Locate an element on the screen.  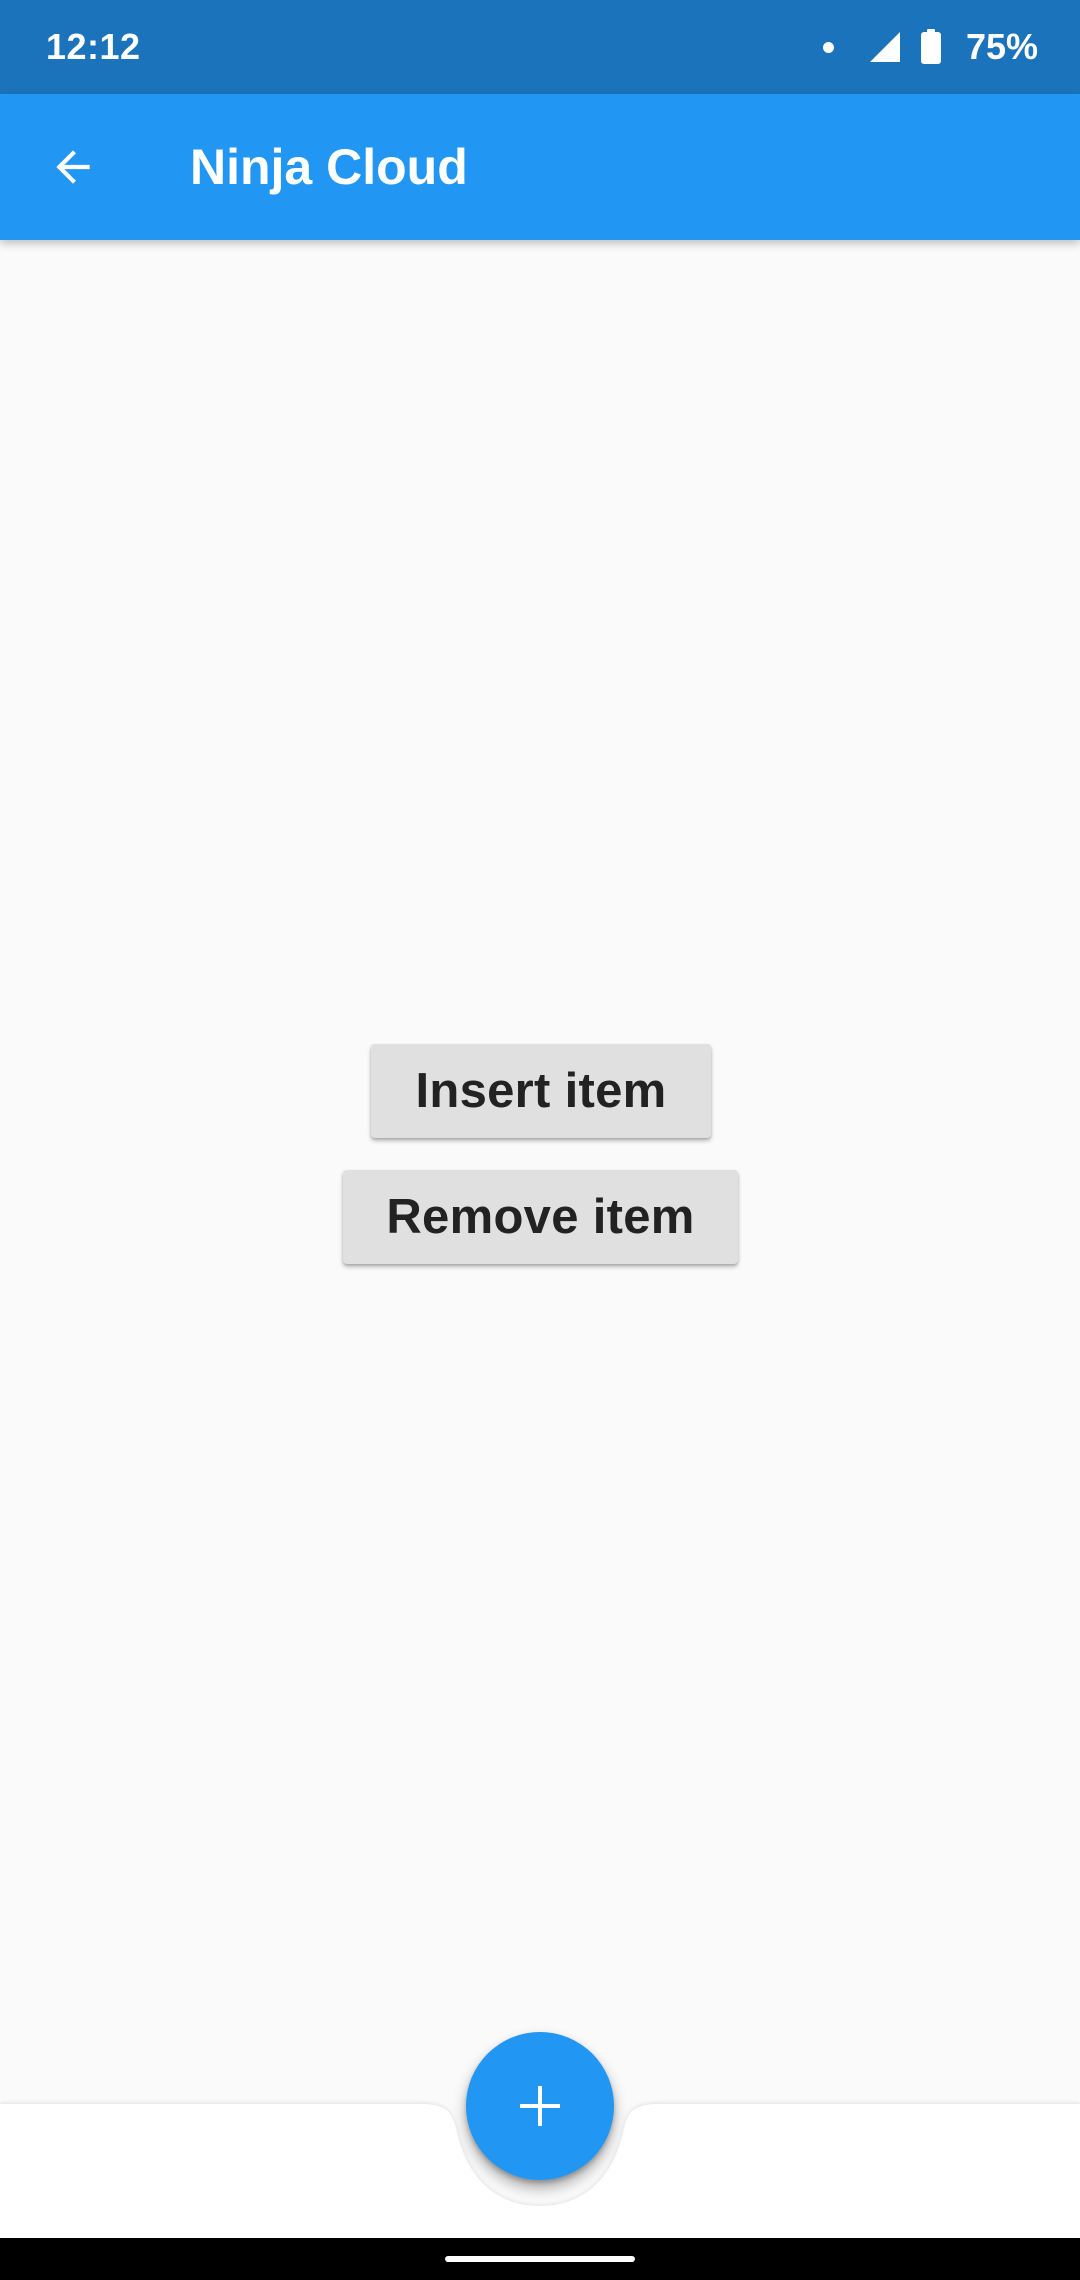
arrow-back-icon is located at coordinates (73, 167).